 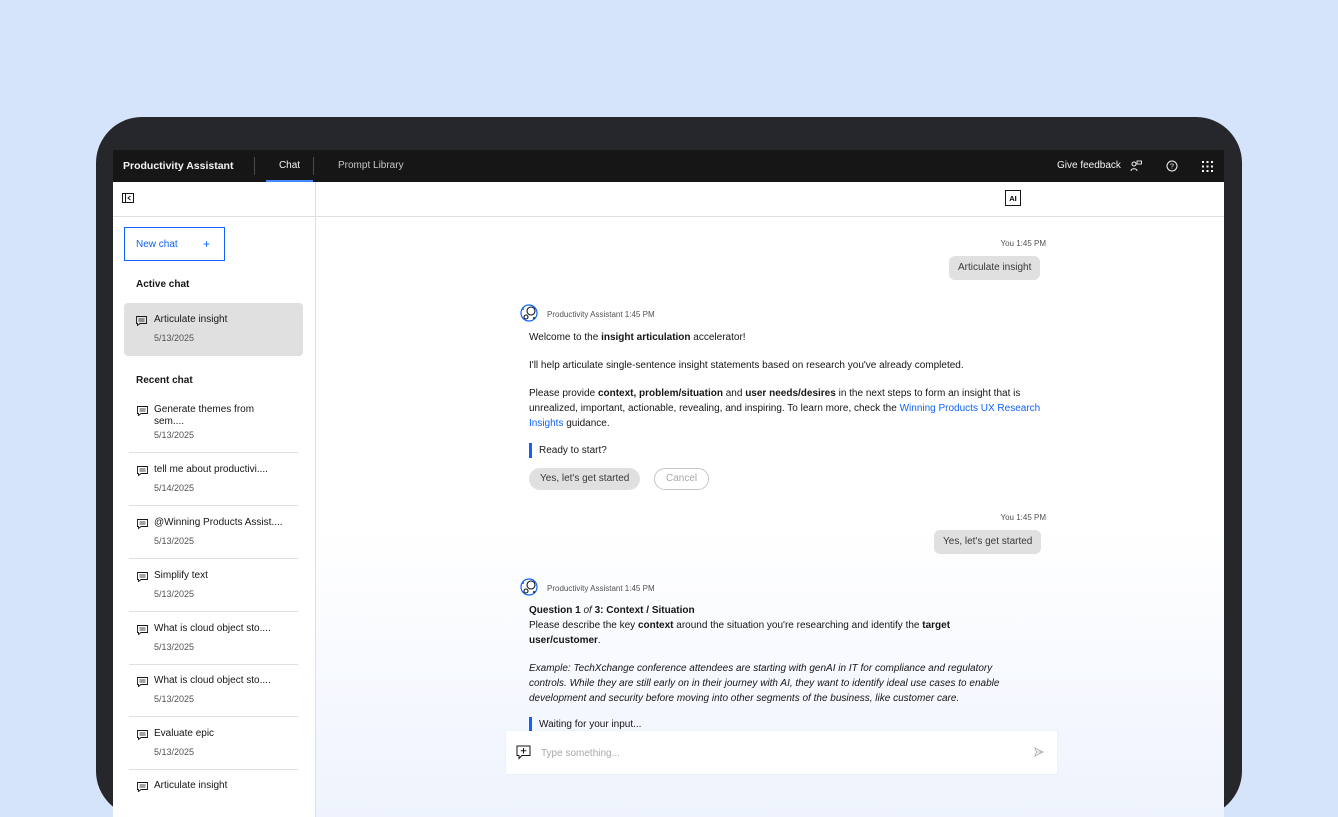 What do you see at coordinates (568, 450) in the screenshot?
I see `ready-prompt: Ready to start?` at bounding box center [568, 450].